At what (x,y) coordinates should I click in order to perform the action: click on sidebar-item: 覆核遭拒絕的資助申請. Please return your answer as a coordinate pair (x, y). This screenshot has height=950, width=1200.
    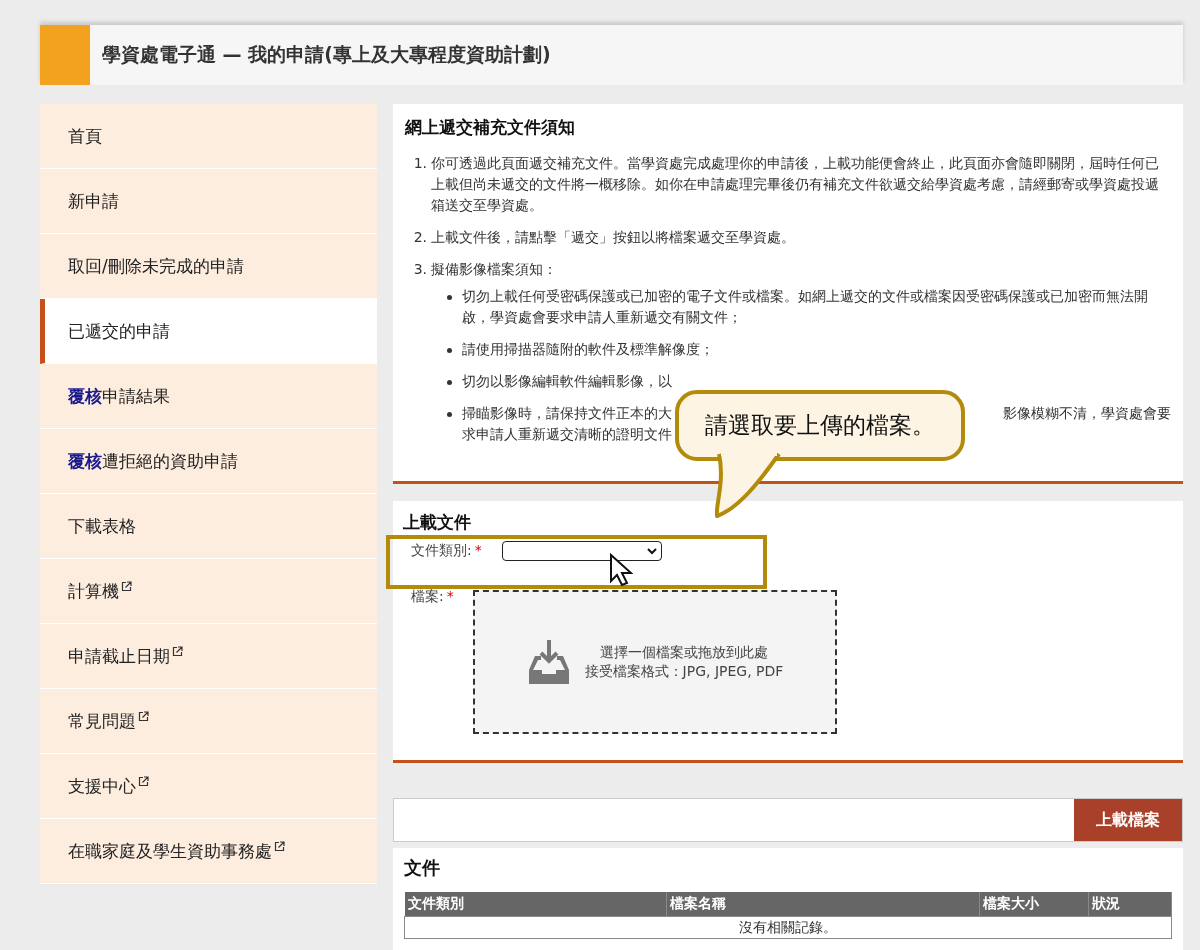
    Looking at the image, I should click on (208, 461).